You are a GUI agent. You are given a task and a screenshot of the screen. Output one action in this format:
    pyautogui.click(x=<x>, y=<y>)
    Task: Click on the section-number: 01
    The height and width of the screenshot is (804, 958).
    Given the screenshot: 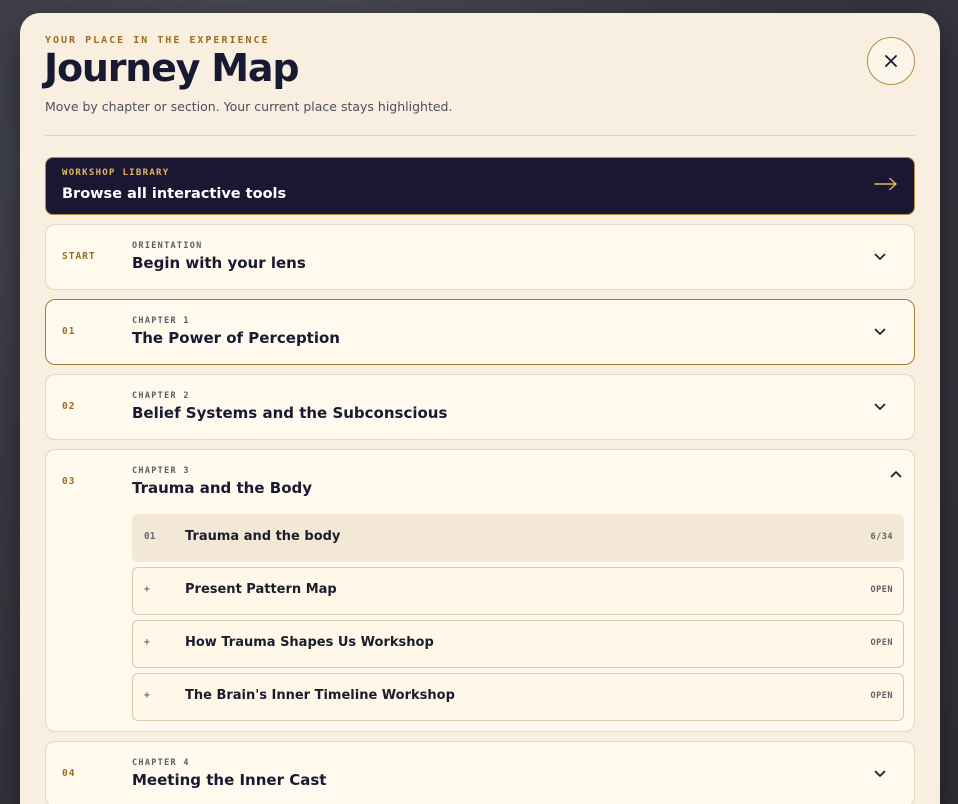 What is the action you would take?
    pyautogui.click(x=150, y=536)
    